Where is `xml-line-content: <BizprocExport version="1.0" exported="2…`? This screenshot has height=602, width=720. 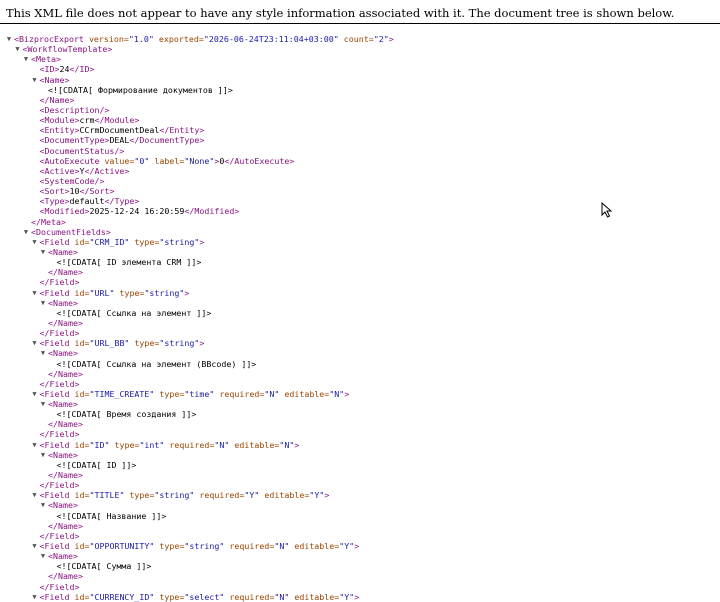 xml-line-content: <BizprocExport version="1.0" exported="2… is located at coordinates (204, 39).